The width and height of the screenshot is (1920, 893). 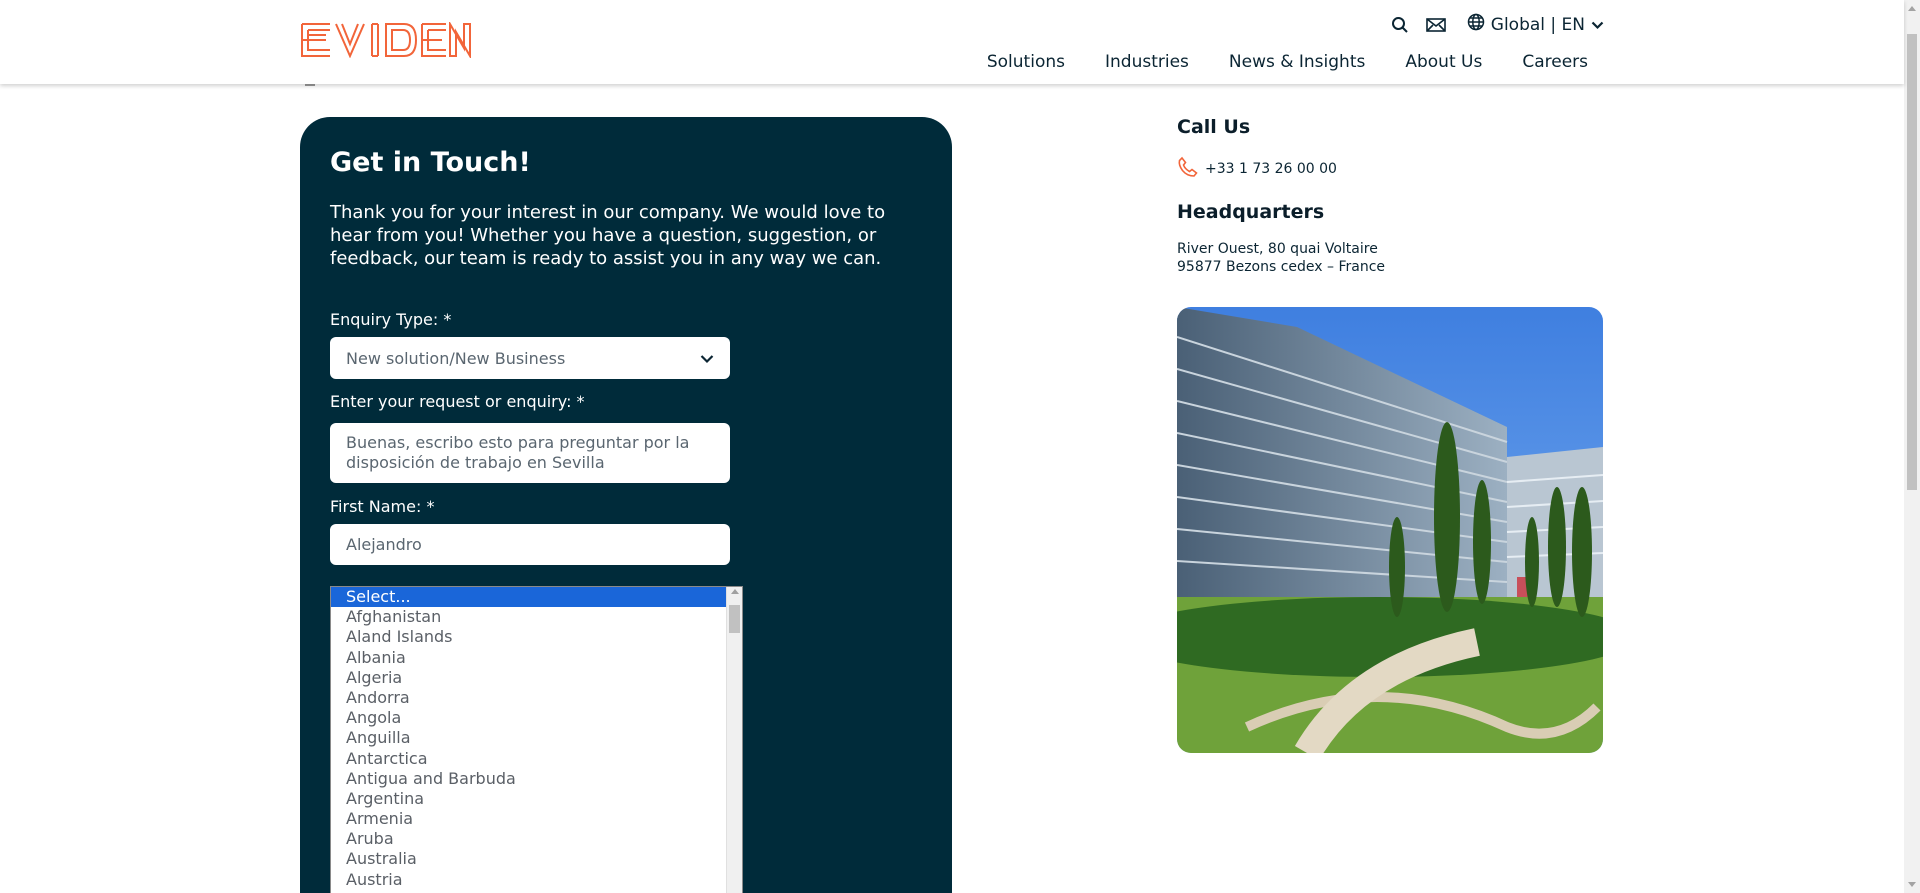 I want to click on country-option: Afghanistan, so click(x=536, y=617).